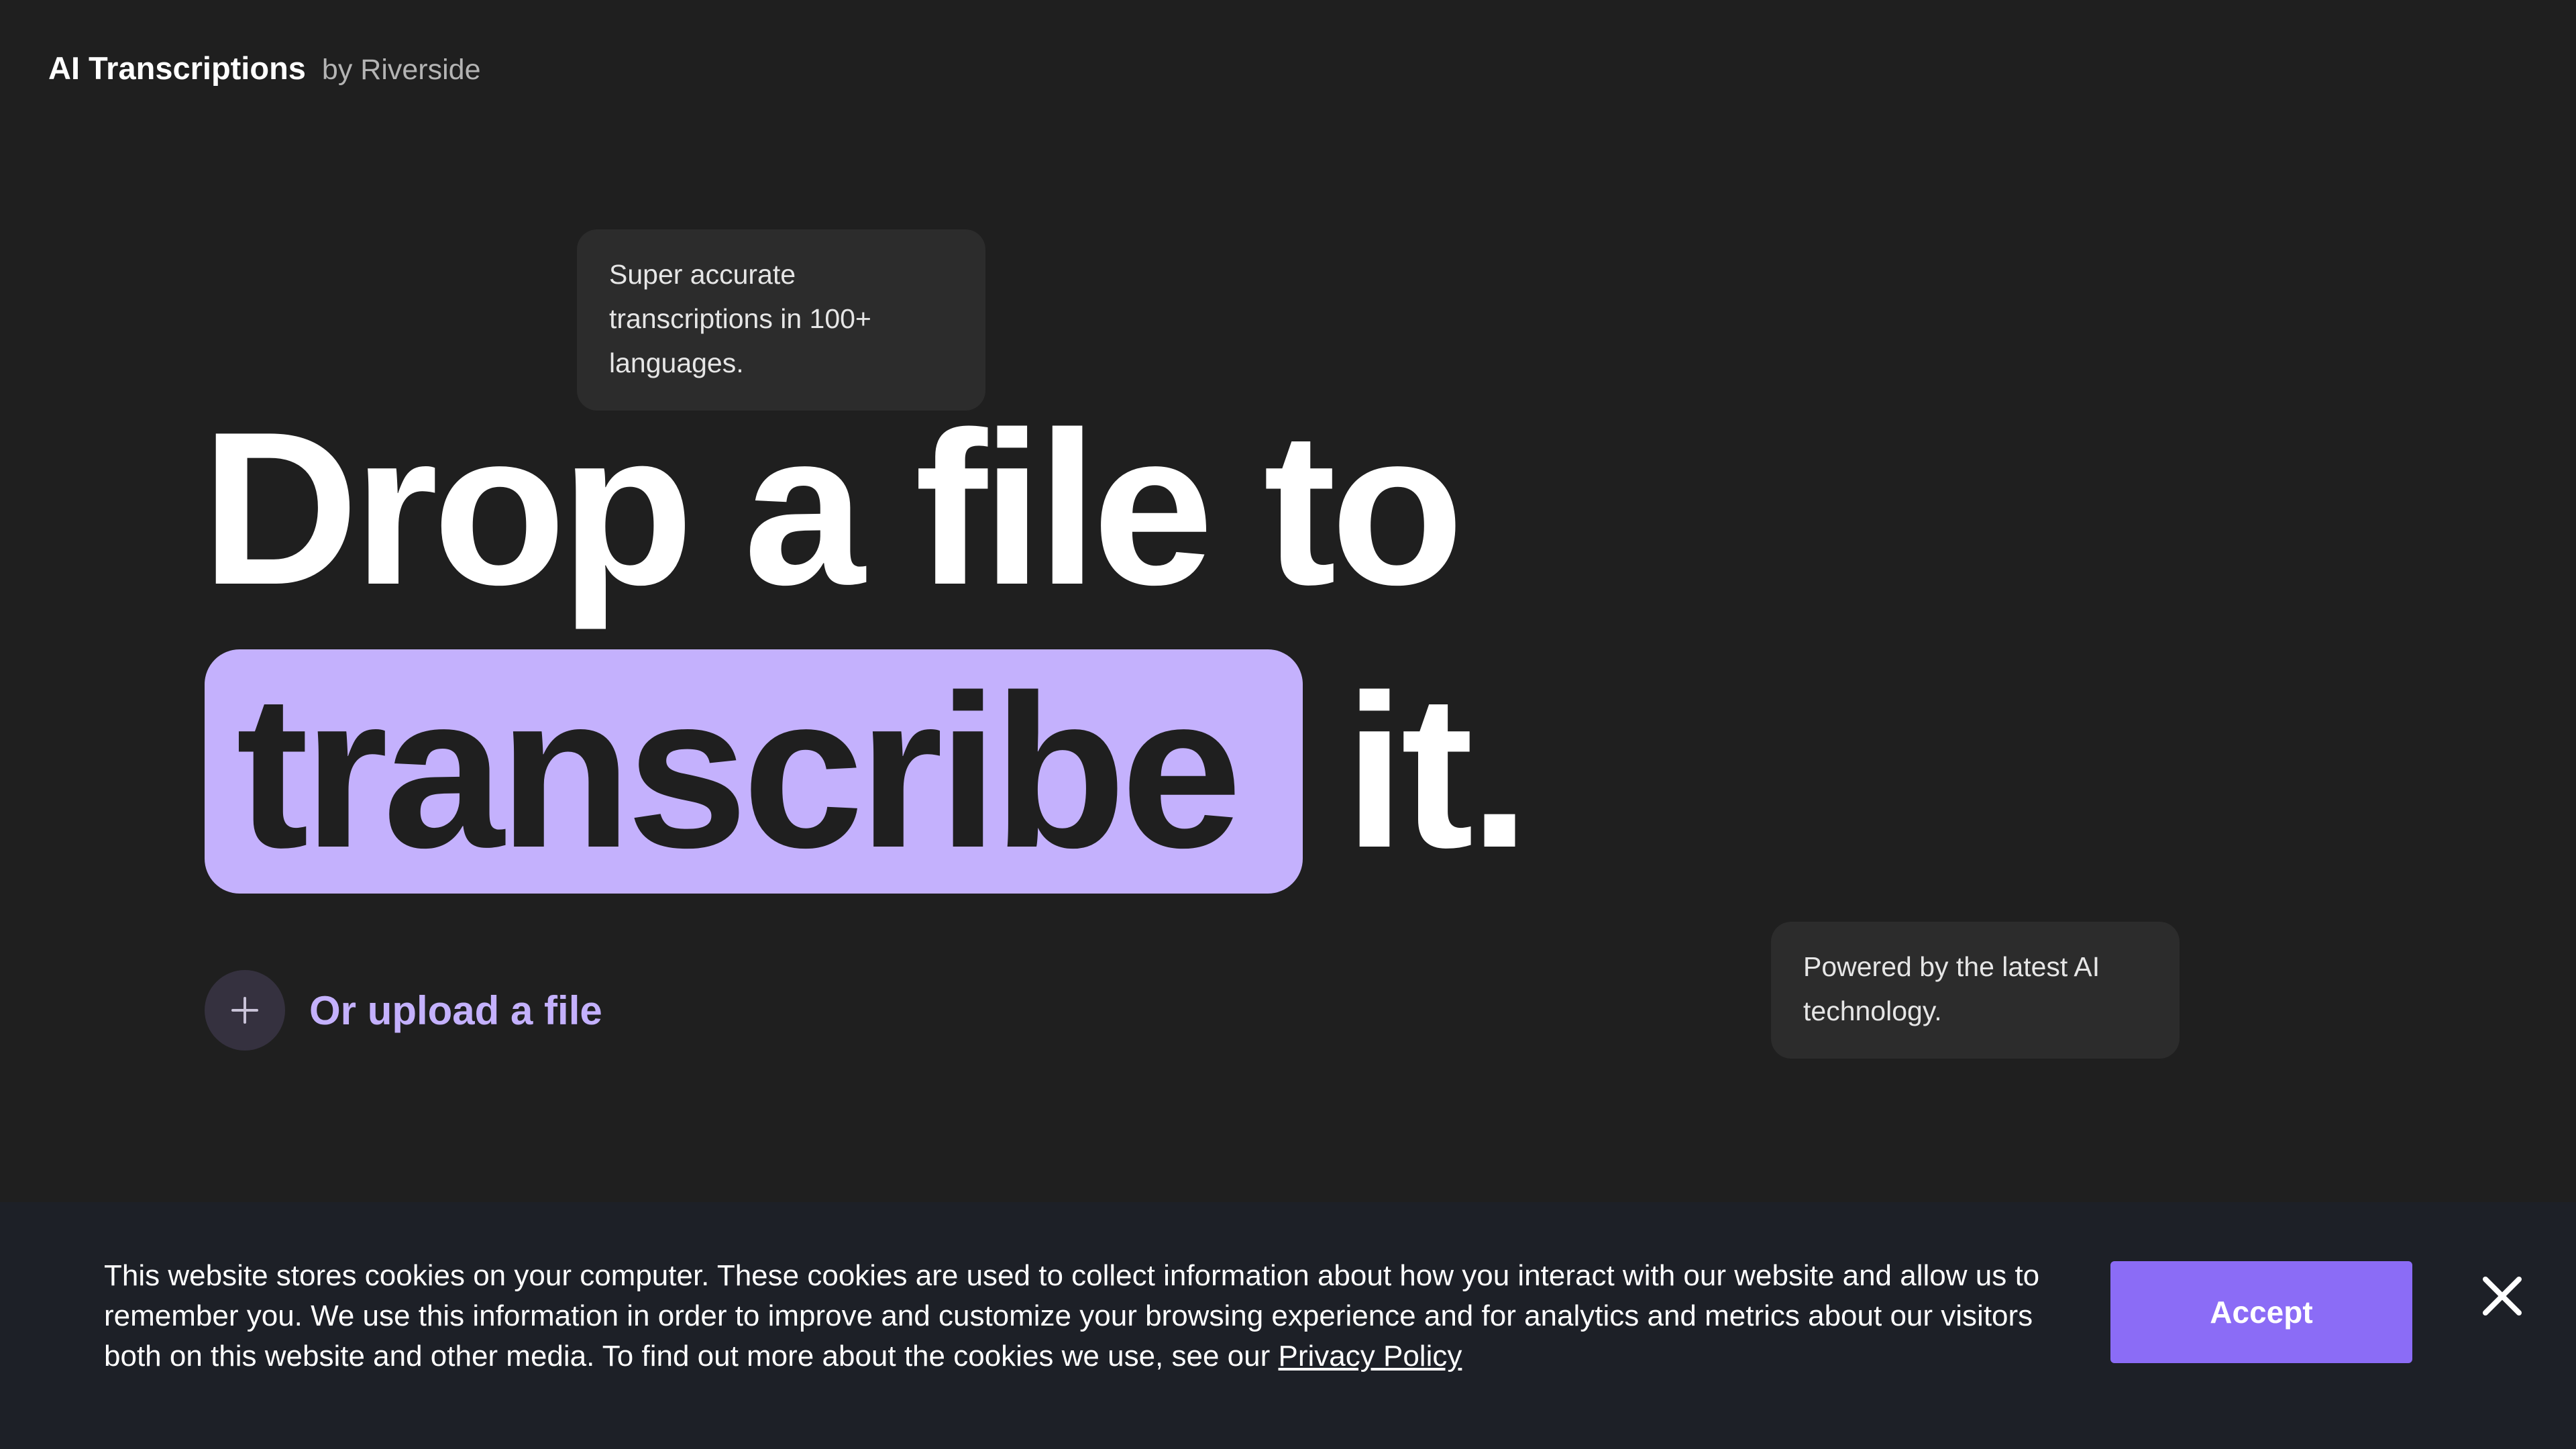 The image size is (2576, 1449). I want to click on tooltip-technology: Powered by the latest AI technology., so click(1975, 990).